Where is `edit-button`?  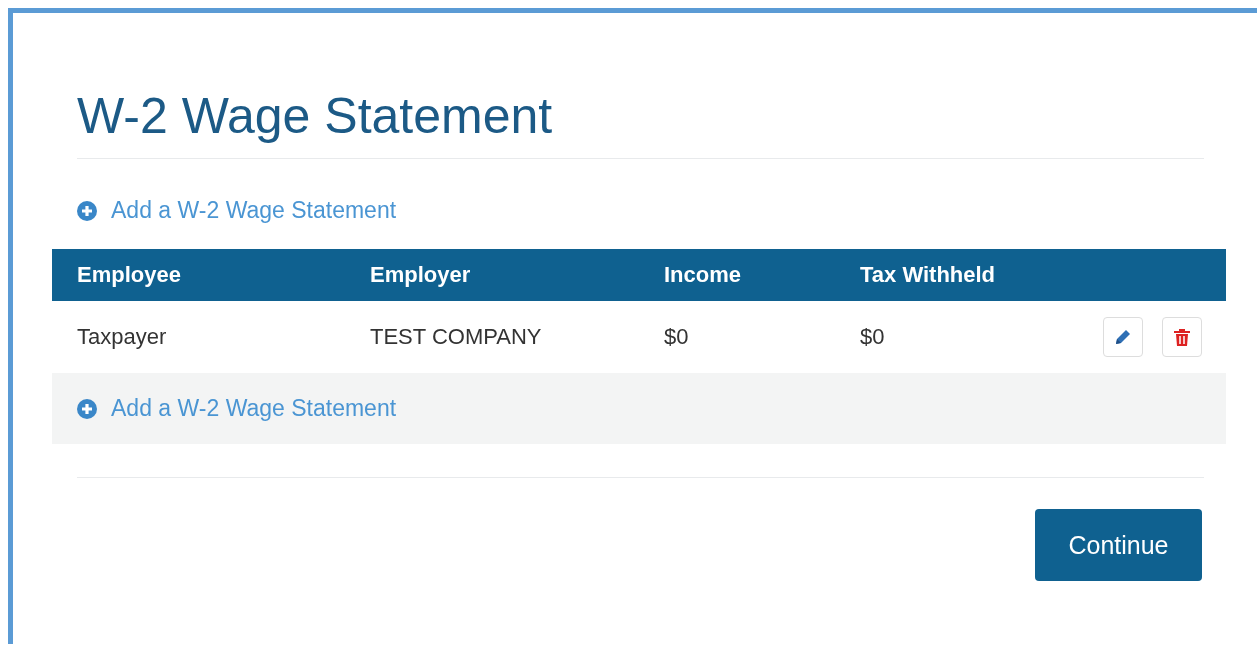 edit-button is located at coordinates (1123, 337).